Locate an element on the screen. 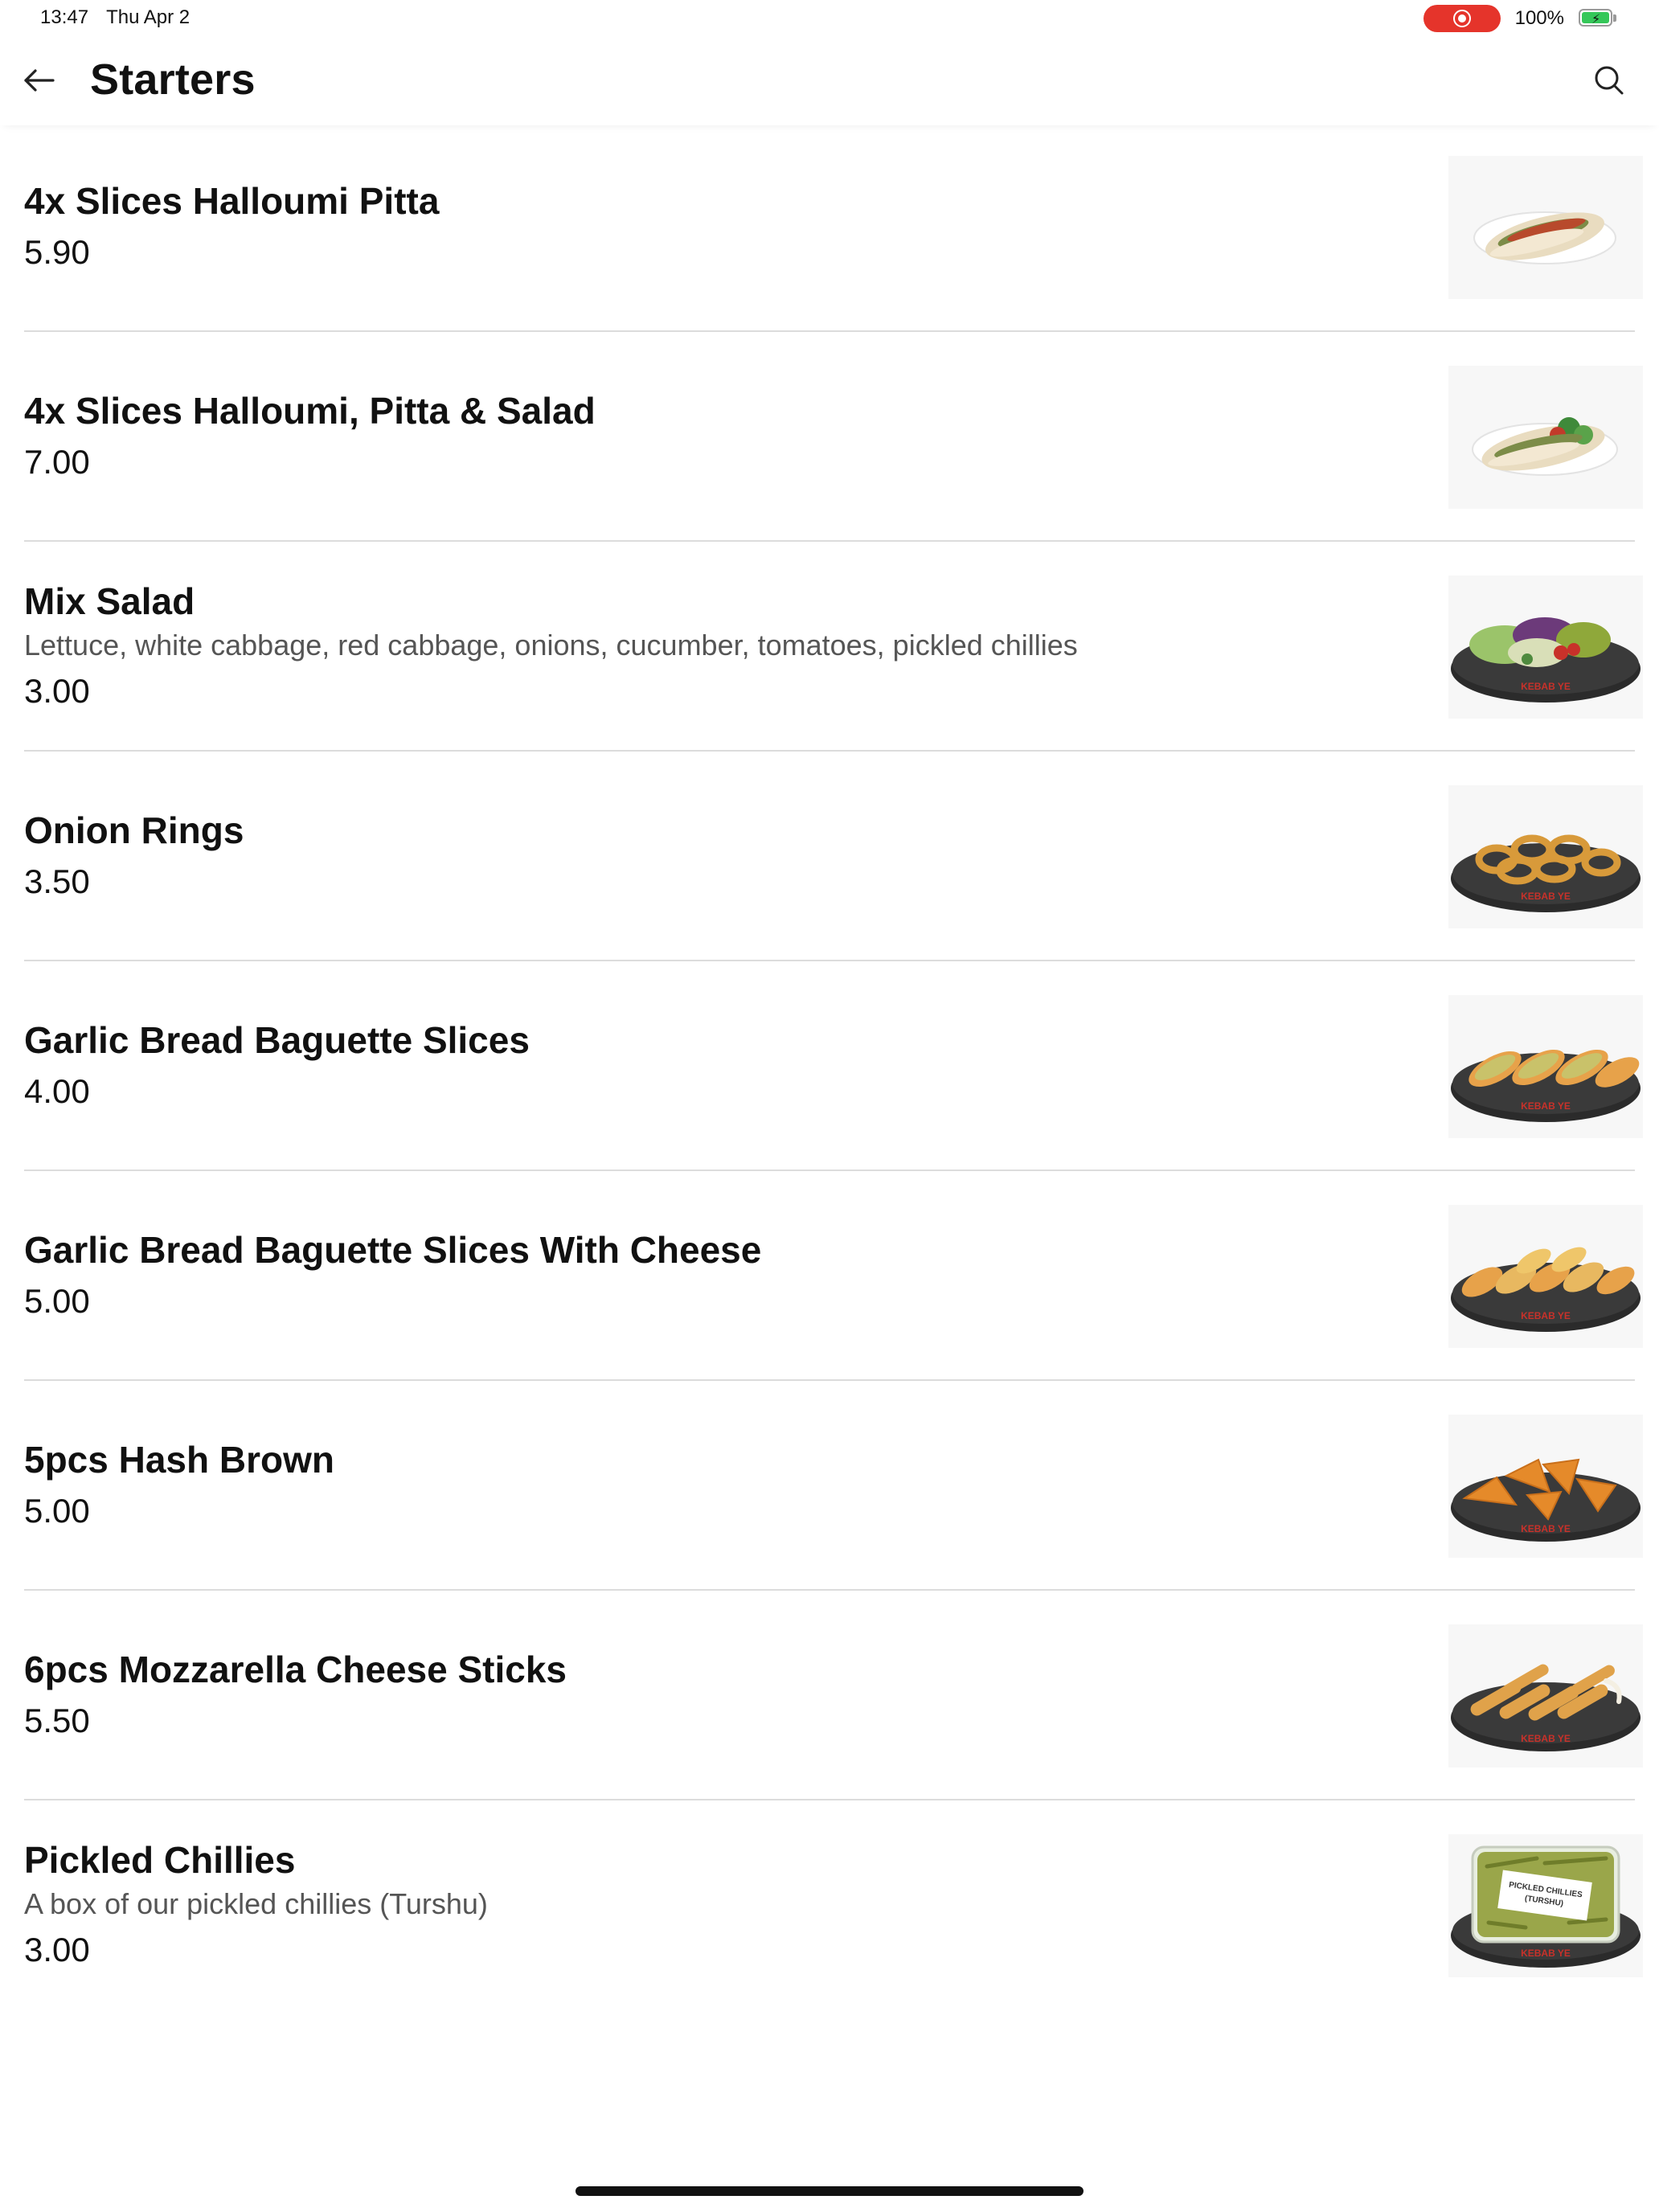 The image size is (1659, 2212). menu-item-text: Garlic Bread Baguette Slices 4.00 is located at coordinates (707, 1066).